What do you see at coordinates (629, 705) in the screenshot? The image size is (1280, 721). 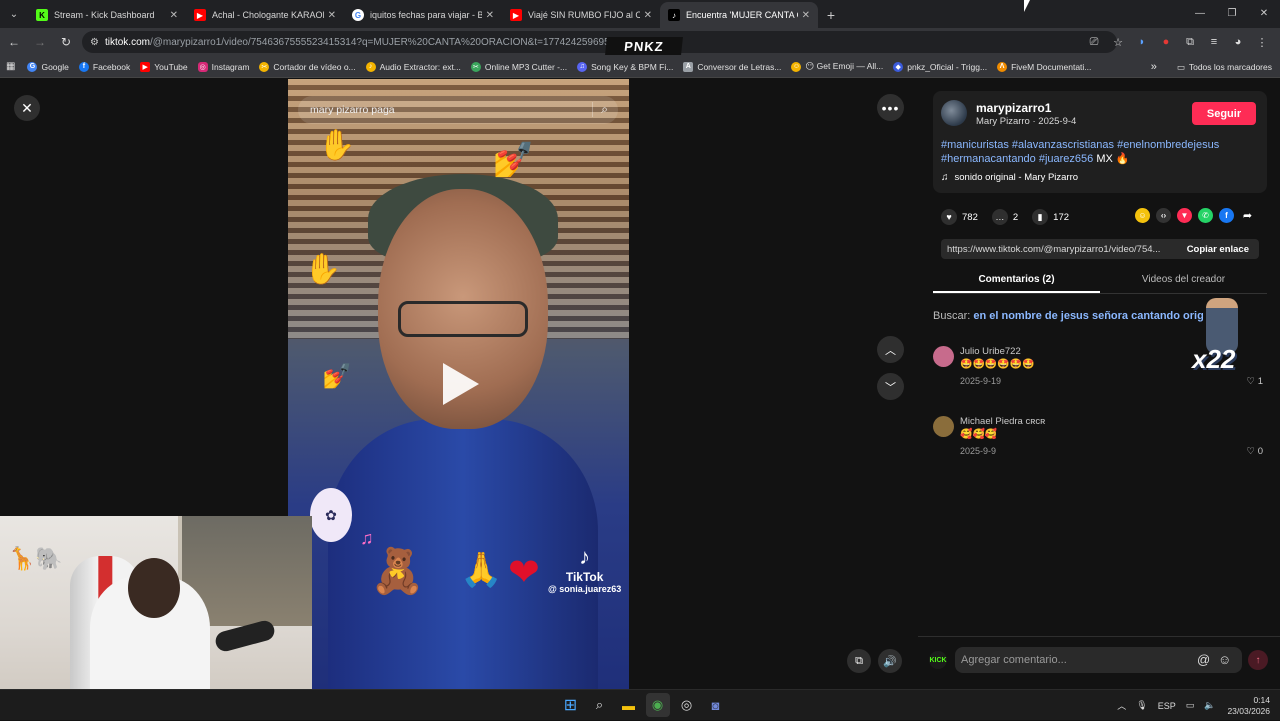 I see `file-explorer-icon: ▬` at bounding box center [629, 705].